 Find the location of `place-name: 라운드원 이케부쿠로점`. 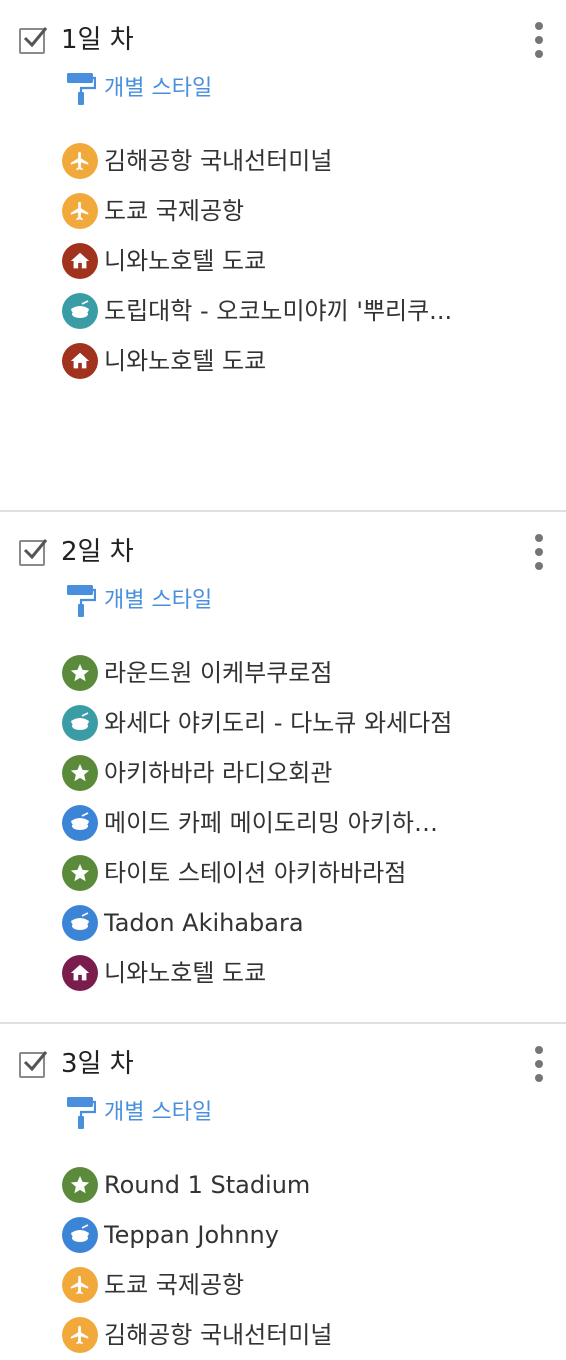

place-name: 라운드원 이케부쿠로점 is located at coordinates (218, 673).